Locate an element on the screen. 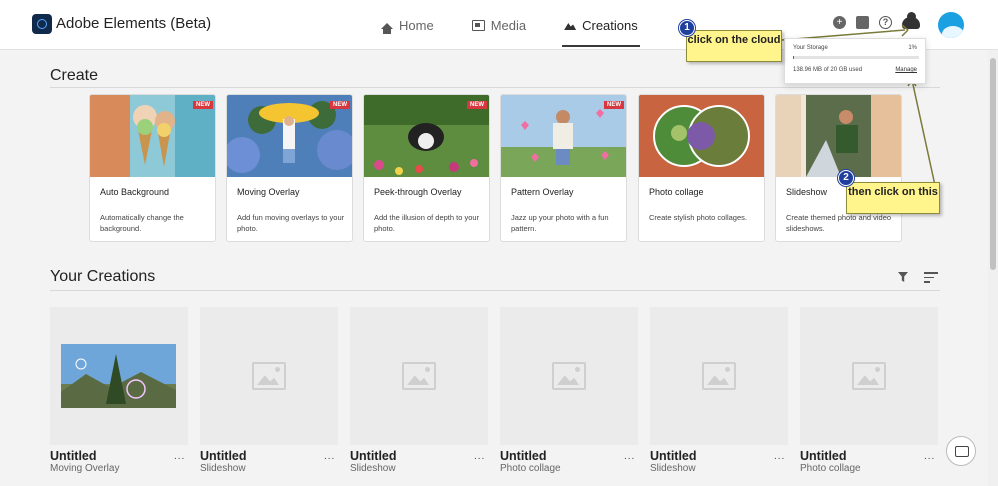 This screenshot has width=998, height=486. share-icon is located at coordinates (862, 22).